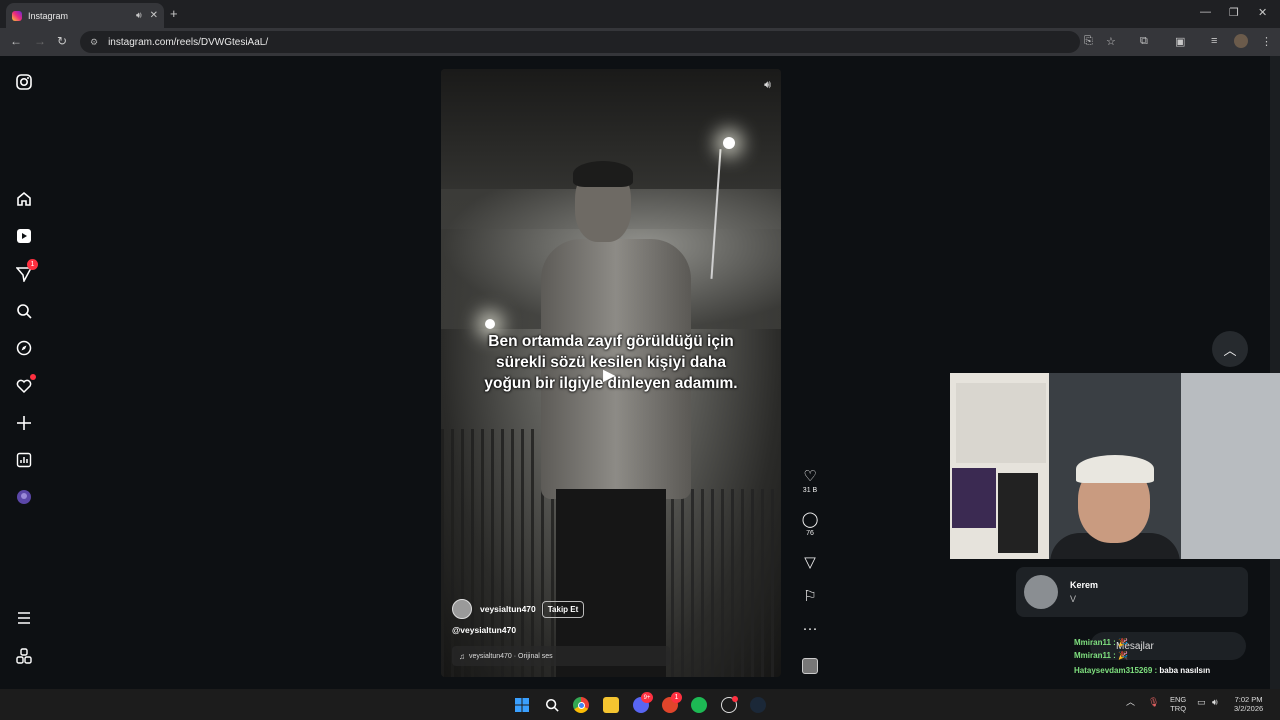 The width and height of the screenshot is (1280, 720). What do you see at coordinates (726, 583) in the screenshot?
I see `railing-right` at bounding box center [726, 583].